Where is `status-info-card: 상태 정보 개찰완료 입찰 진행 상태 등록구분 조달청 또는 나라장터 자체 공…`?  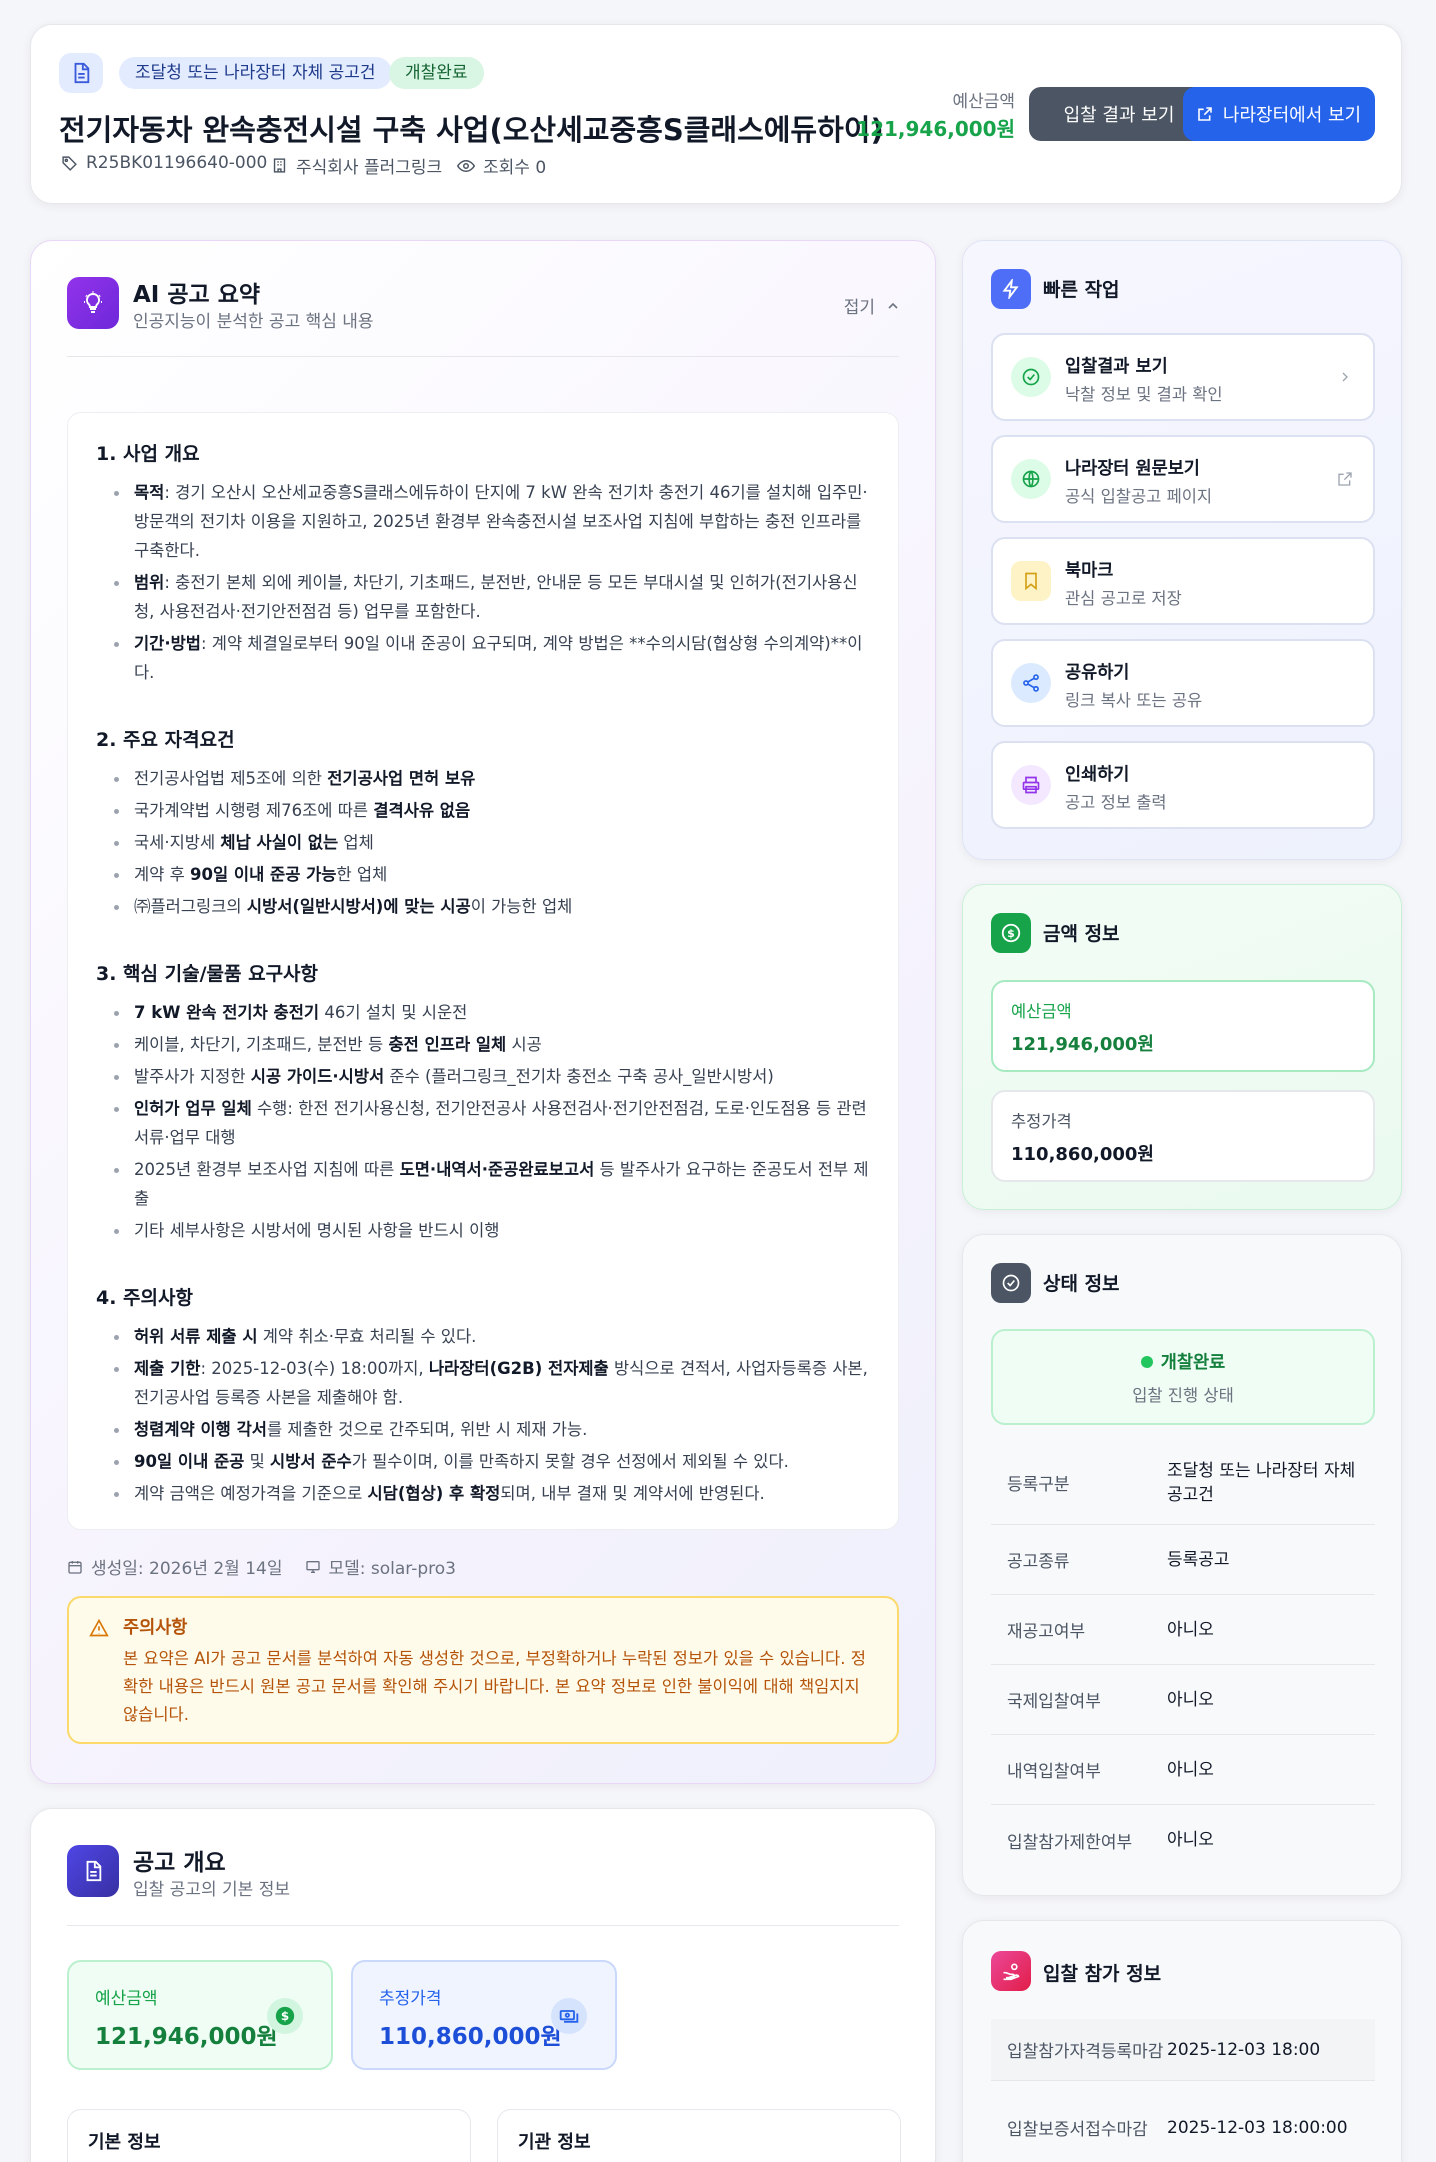 status-info-card: 상태 정보 개찰완료 입찰 진행 상태 등록구분 조달청 또는 나라장터 자체 공… is located at coordinates (1182, 1565).